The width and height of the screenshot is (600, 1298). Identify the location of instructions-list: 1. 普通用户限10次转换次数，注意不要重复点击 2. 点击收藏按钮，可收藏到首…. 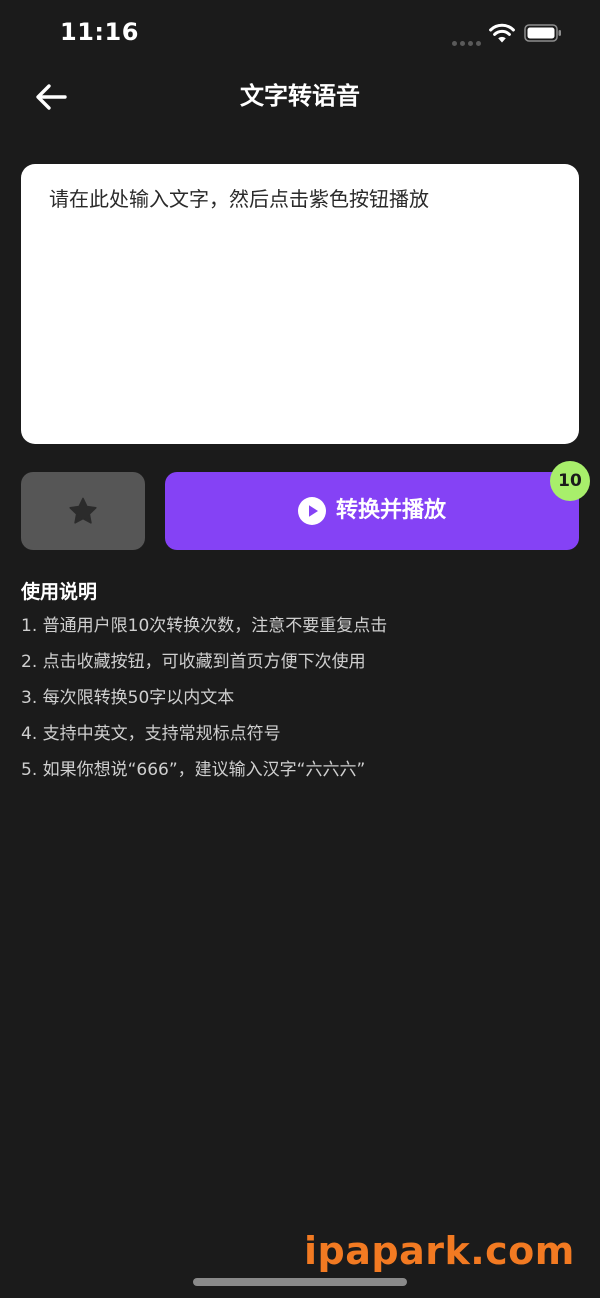
(301, 704).